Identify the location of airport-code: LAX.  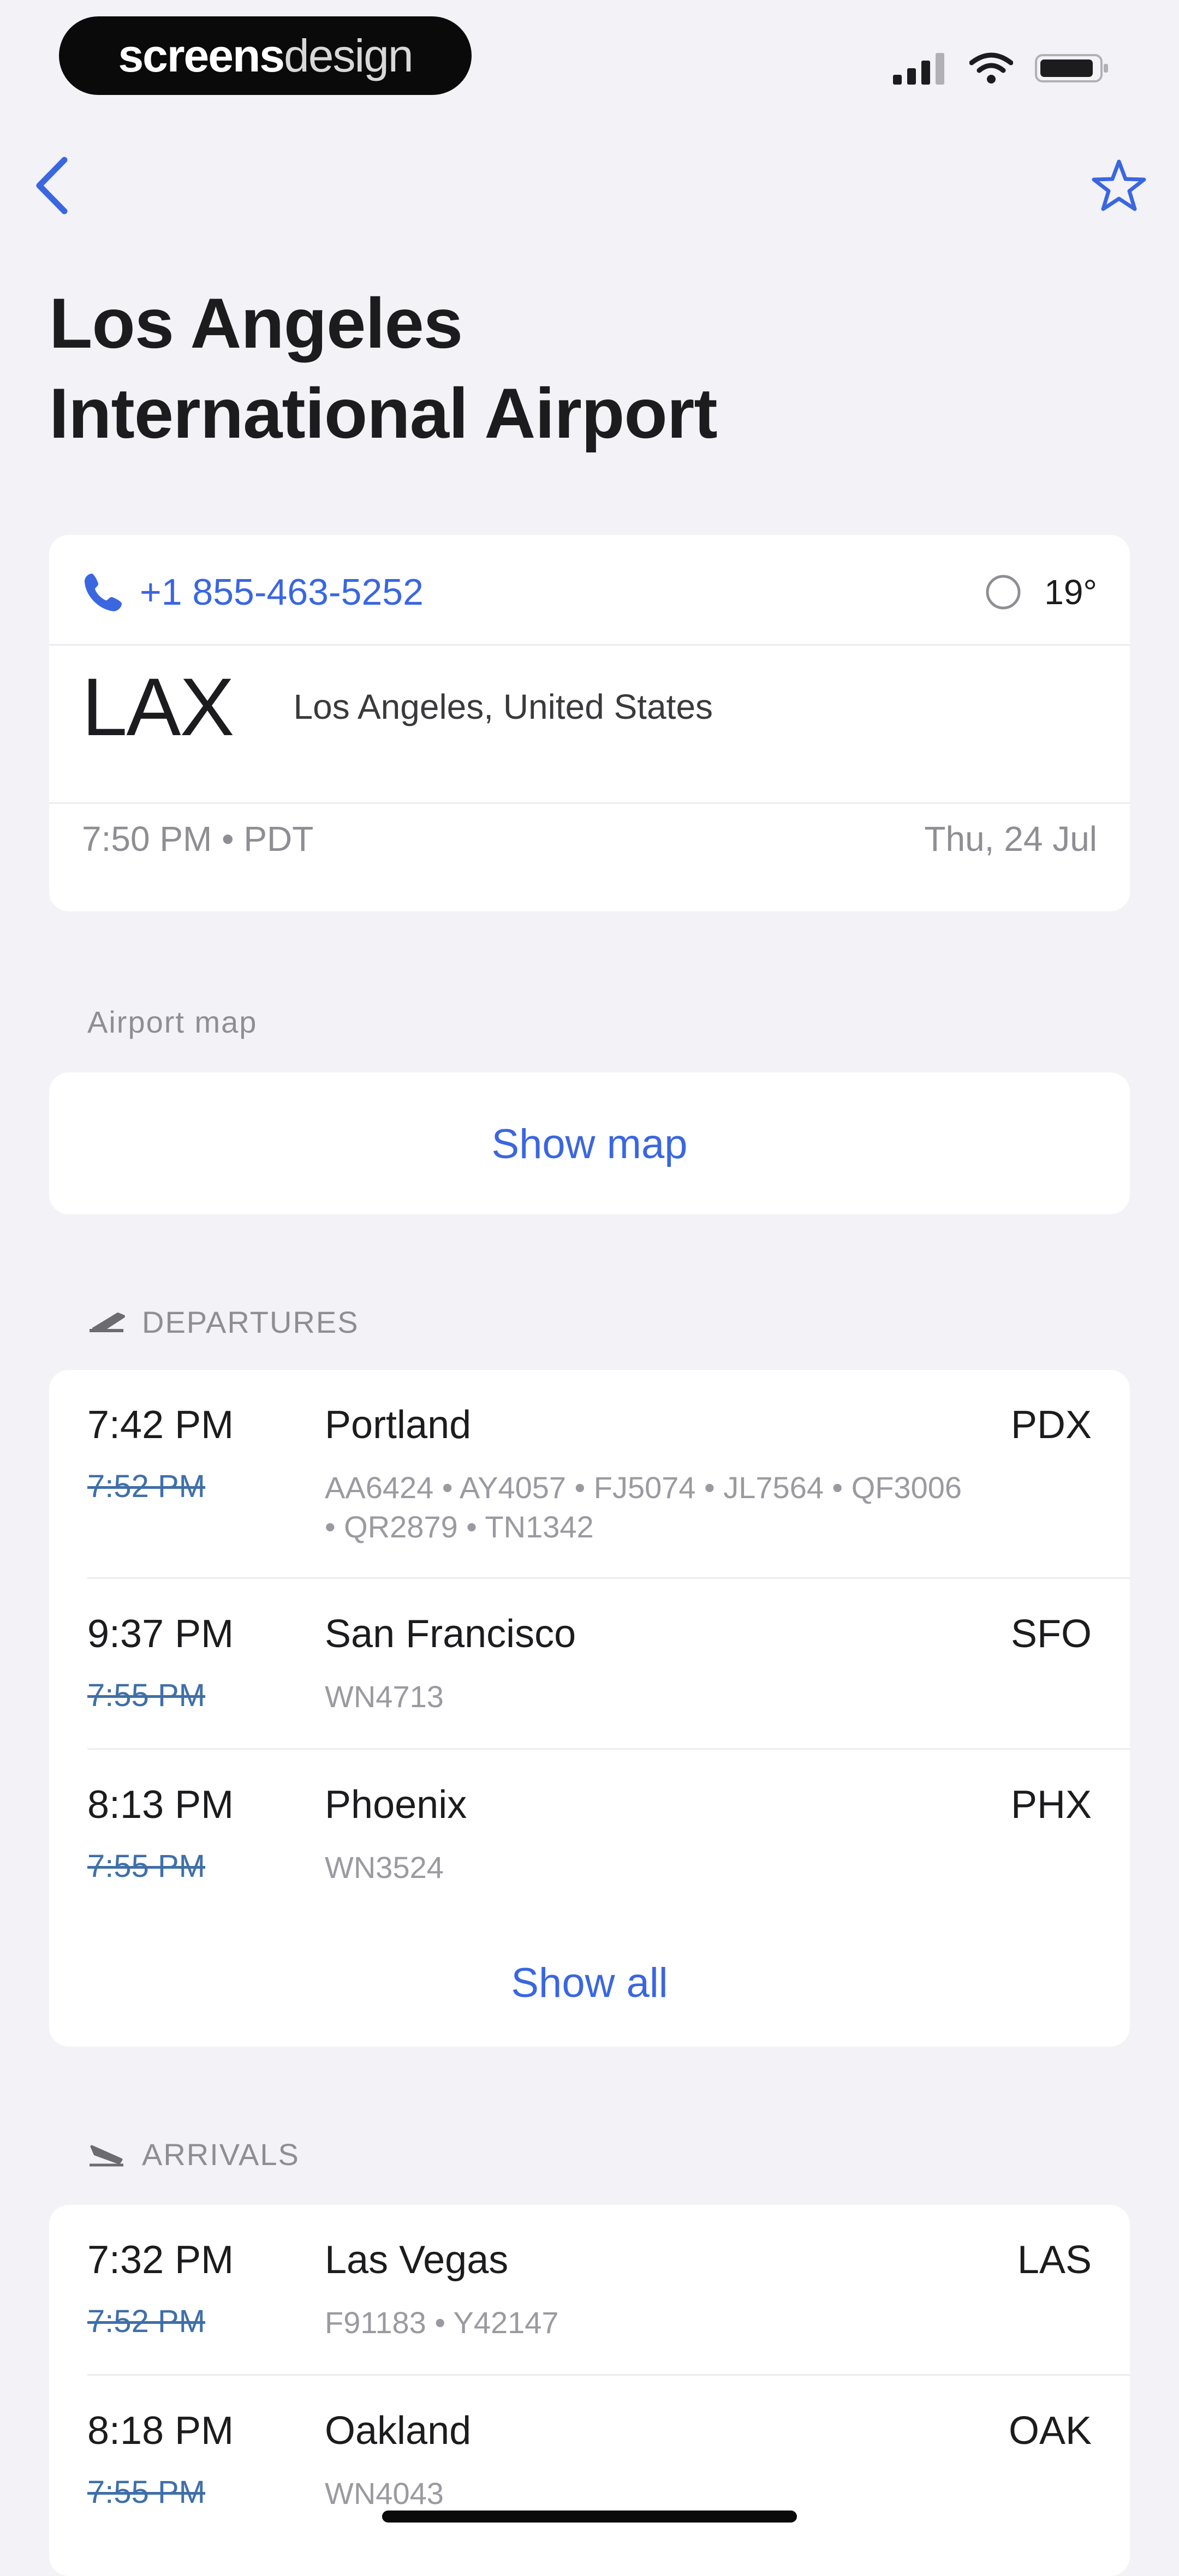
(158, 706).